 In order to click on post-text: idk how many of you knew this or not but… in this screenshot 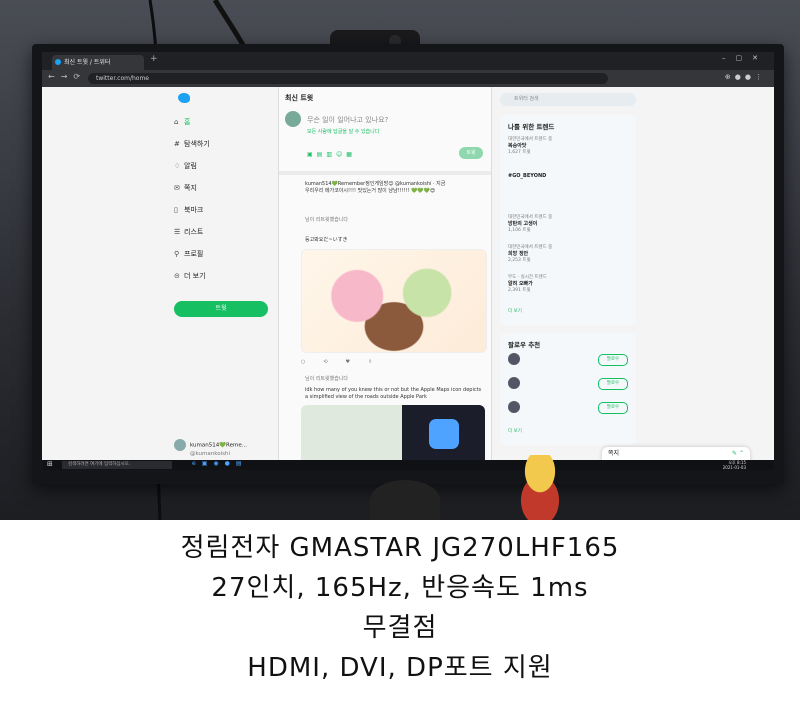, I will do `click(393, 393)`.